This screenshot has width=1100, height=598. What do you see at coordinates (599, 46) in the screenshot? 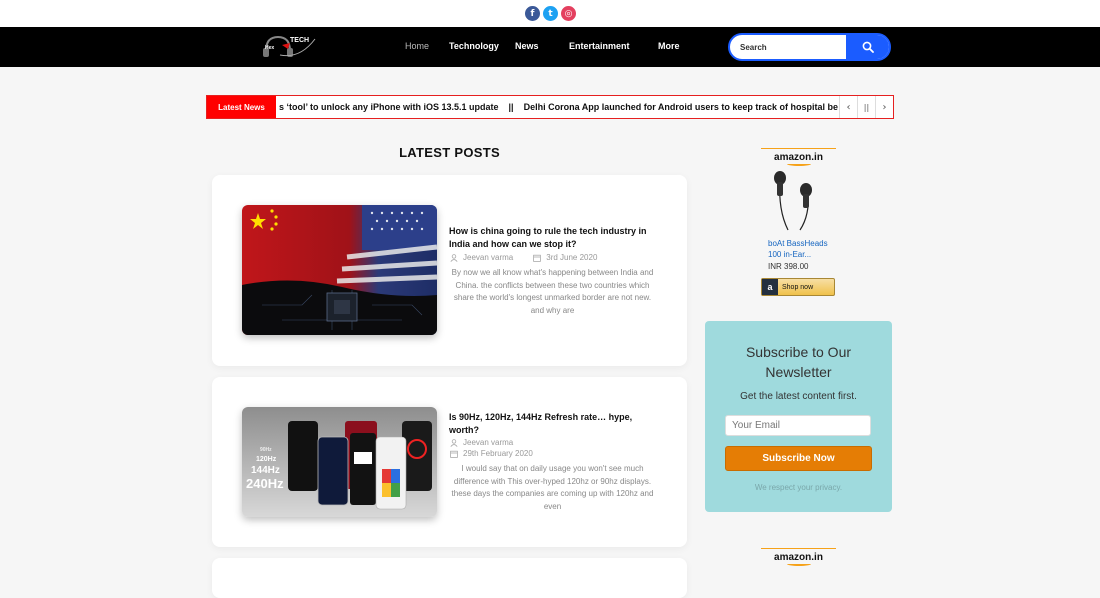
I see `nav-entertainment: Entertainment` at bounding box center [599, 46].